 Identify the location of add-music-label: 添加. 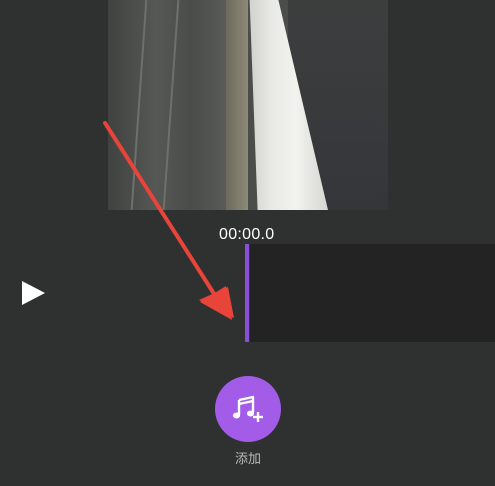
(247, 458).